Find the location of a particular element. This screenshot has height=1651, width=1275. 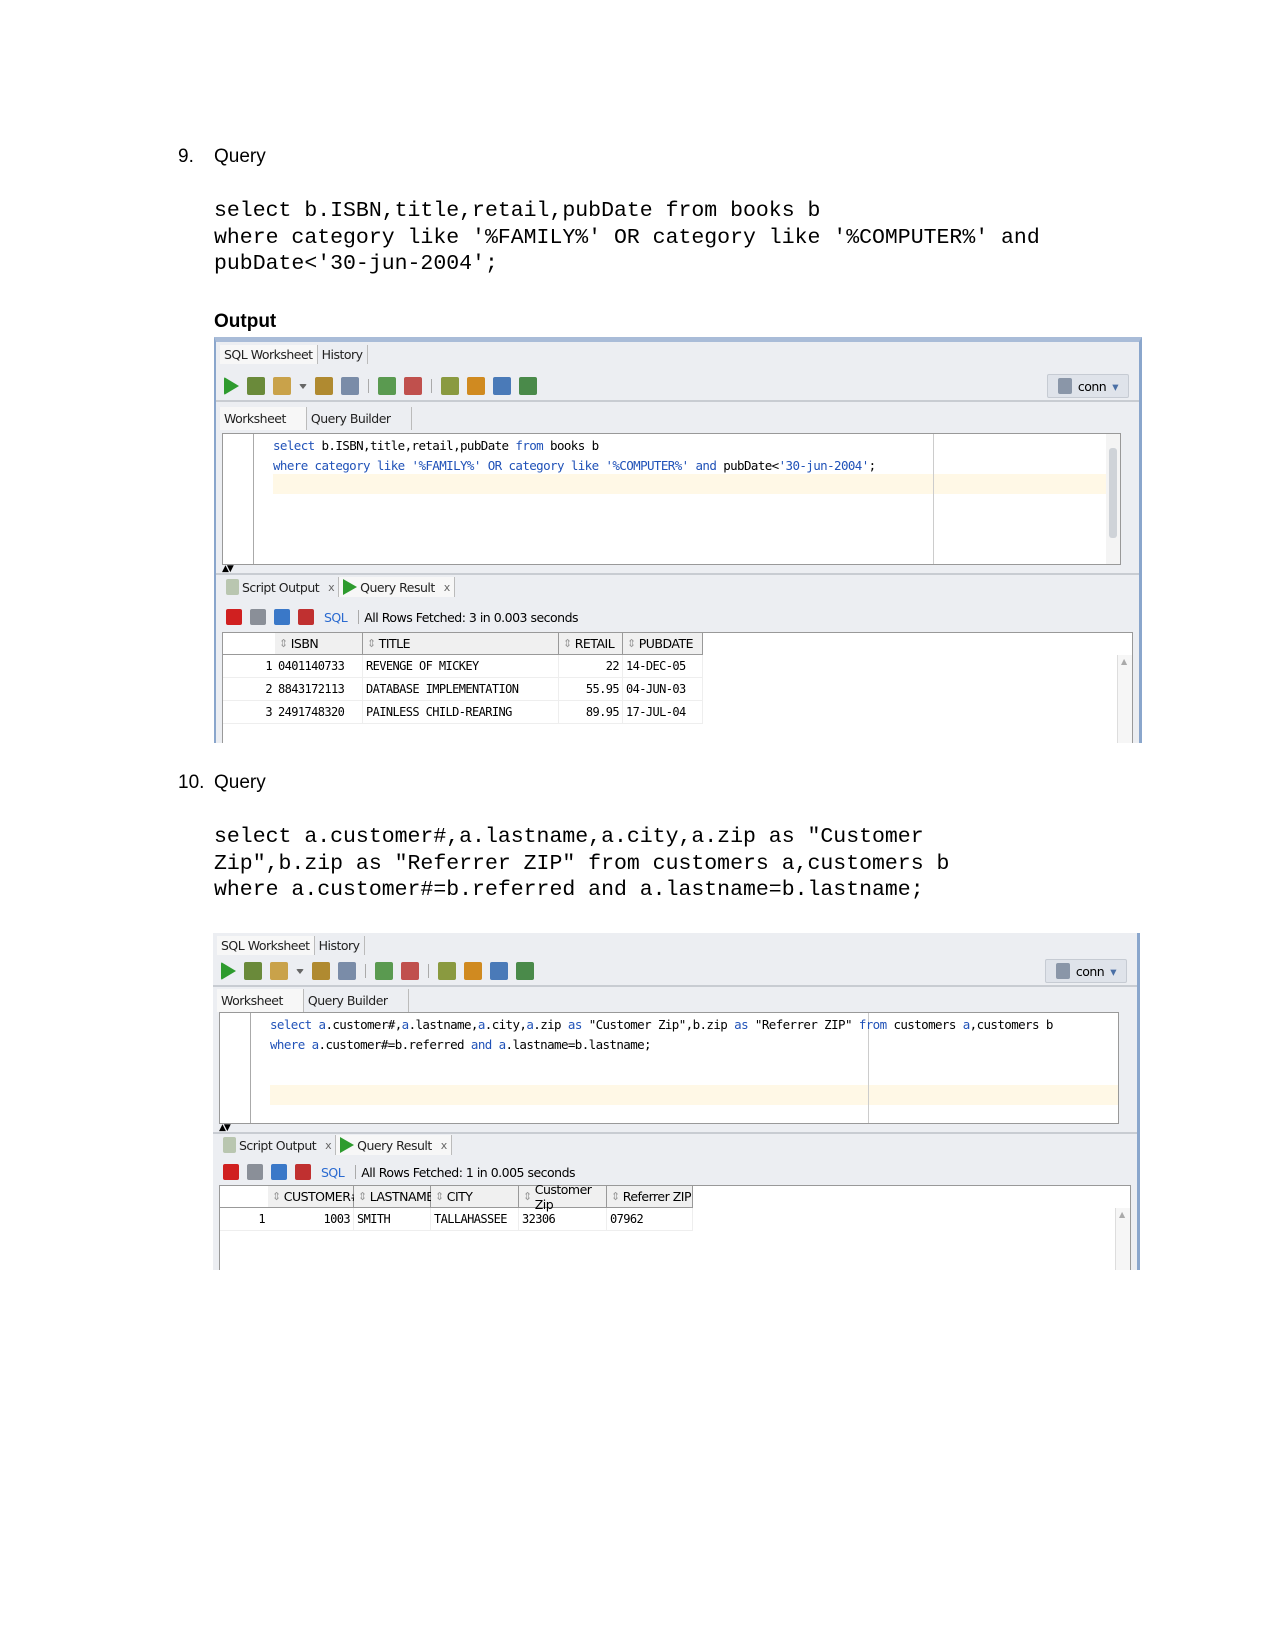

column-header-label: RETAIL is located at coordinates (594, 643).